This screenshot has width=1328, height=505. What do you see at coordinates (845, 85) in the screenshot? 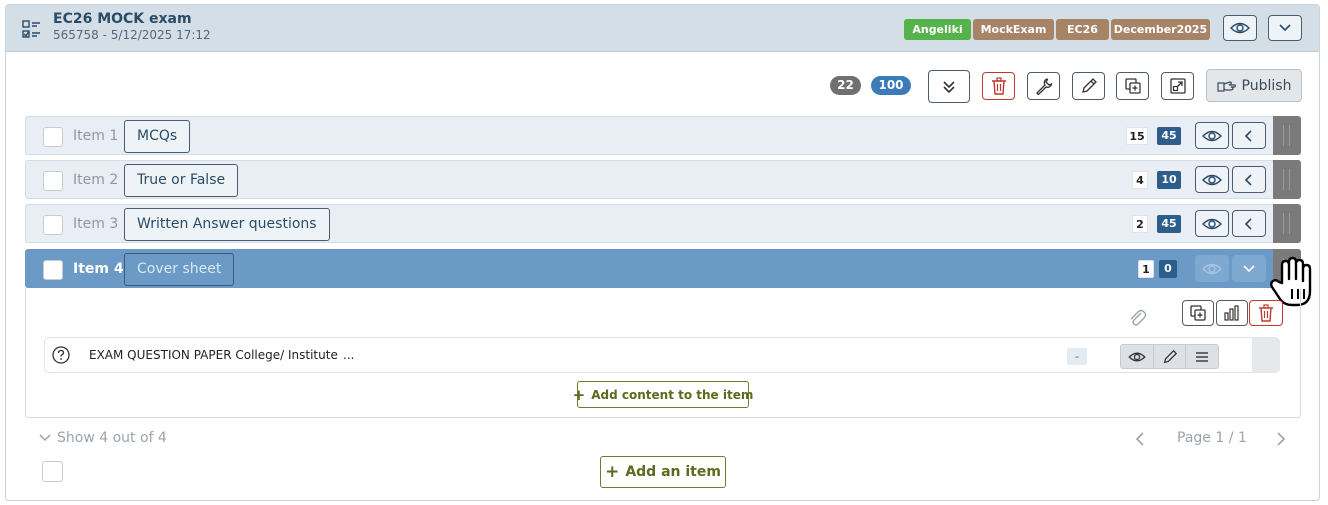
I see `question-count-badge: 22` at bounding box center [845, 85].